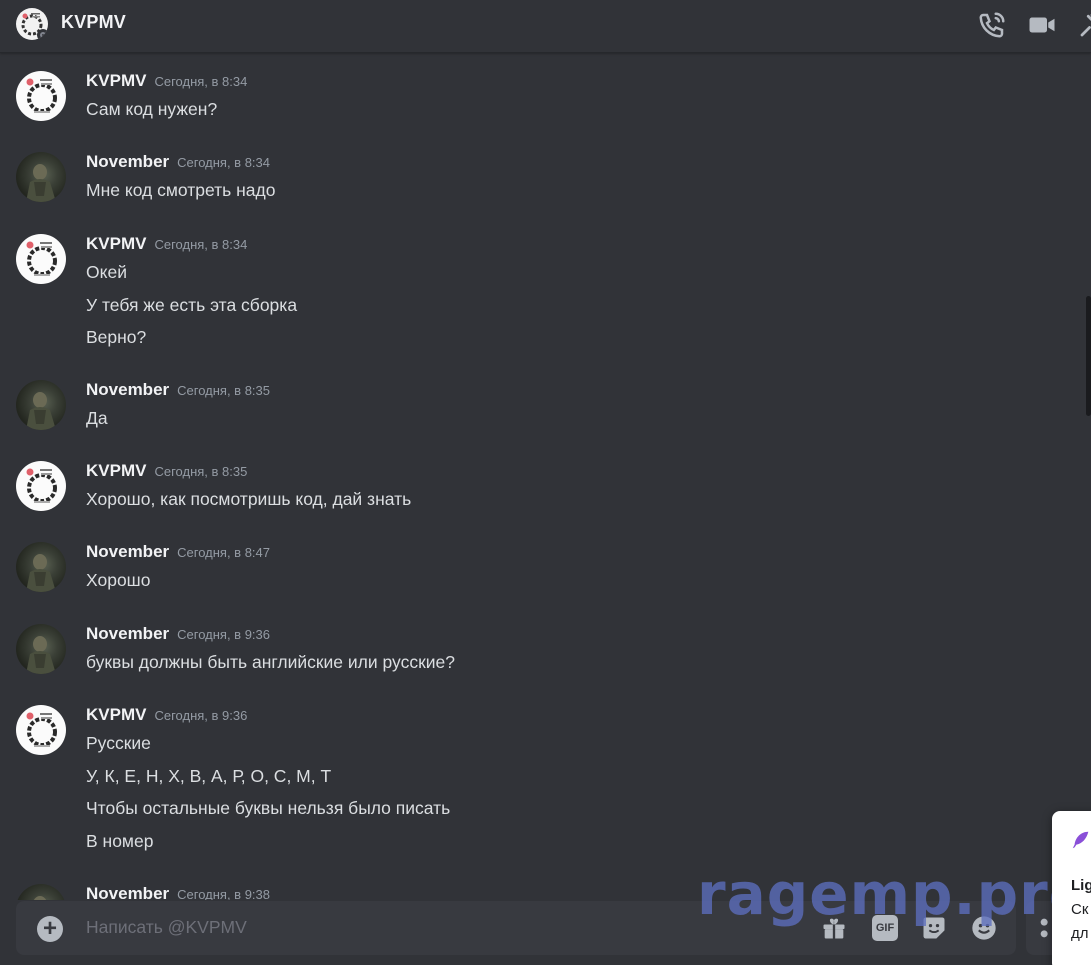 The image size is (1091, 965). I want to click on message-text: Сам код нужен?, so click(152, 109).